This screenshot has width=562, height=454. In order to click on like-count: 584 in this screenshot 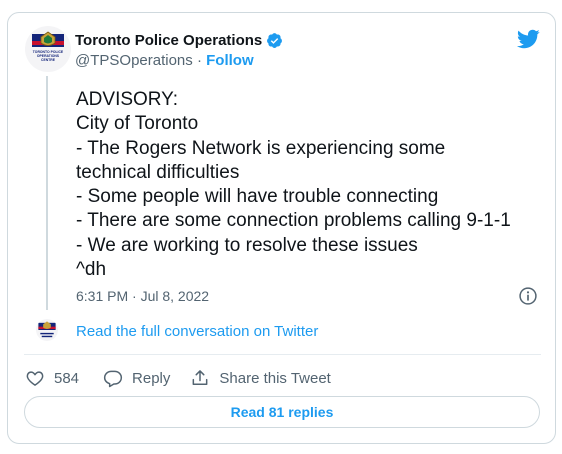, I will do `click(67, 378)`.